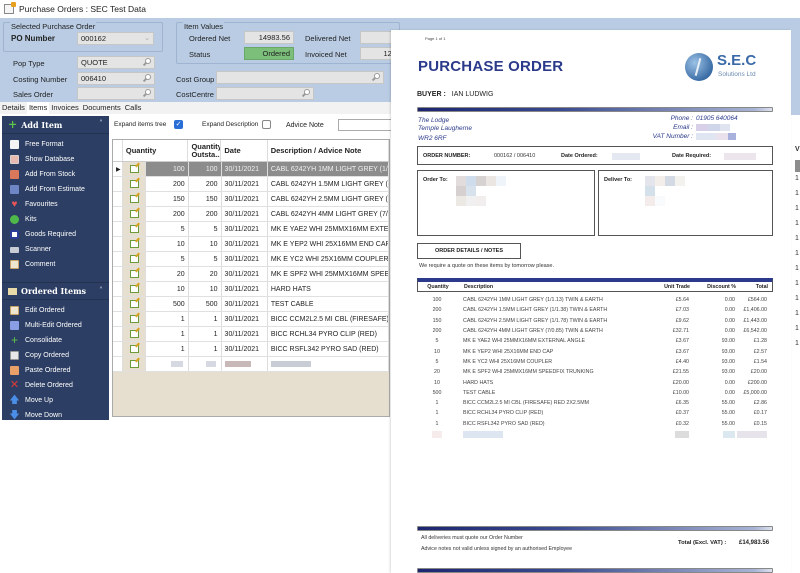 Image resolution: width=800 pixels, height=573 pixels. I want to click on cost-group-field, so click(300, 77).